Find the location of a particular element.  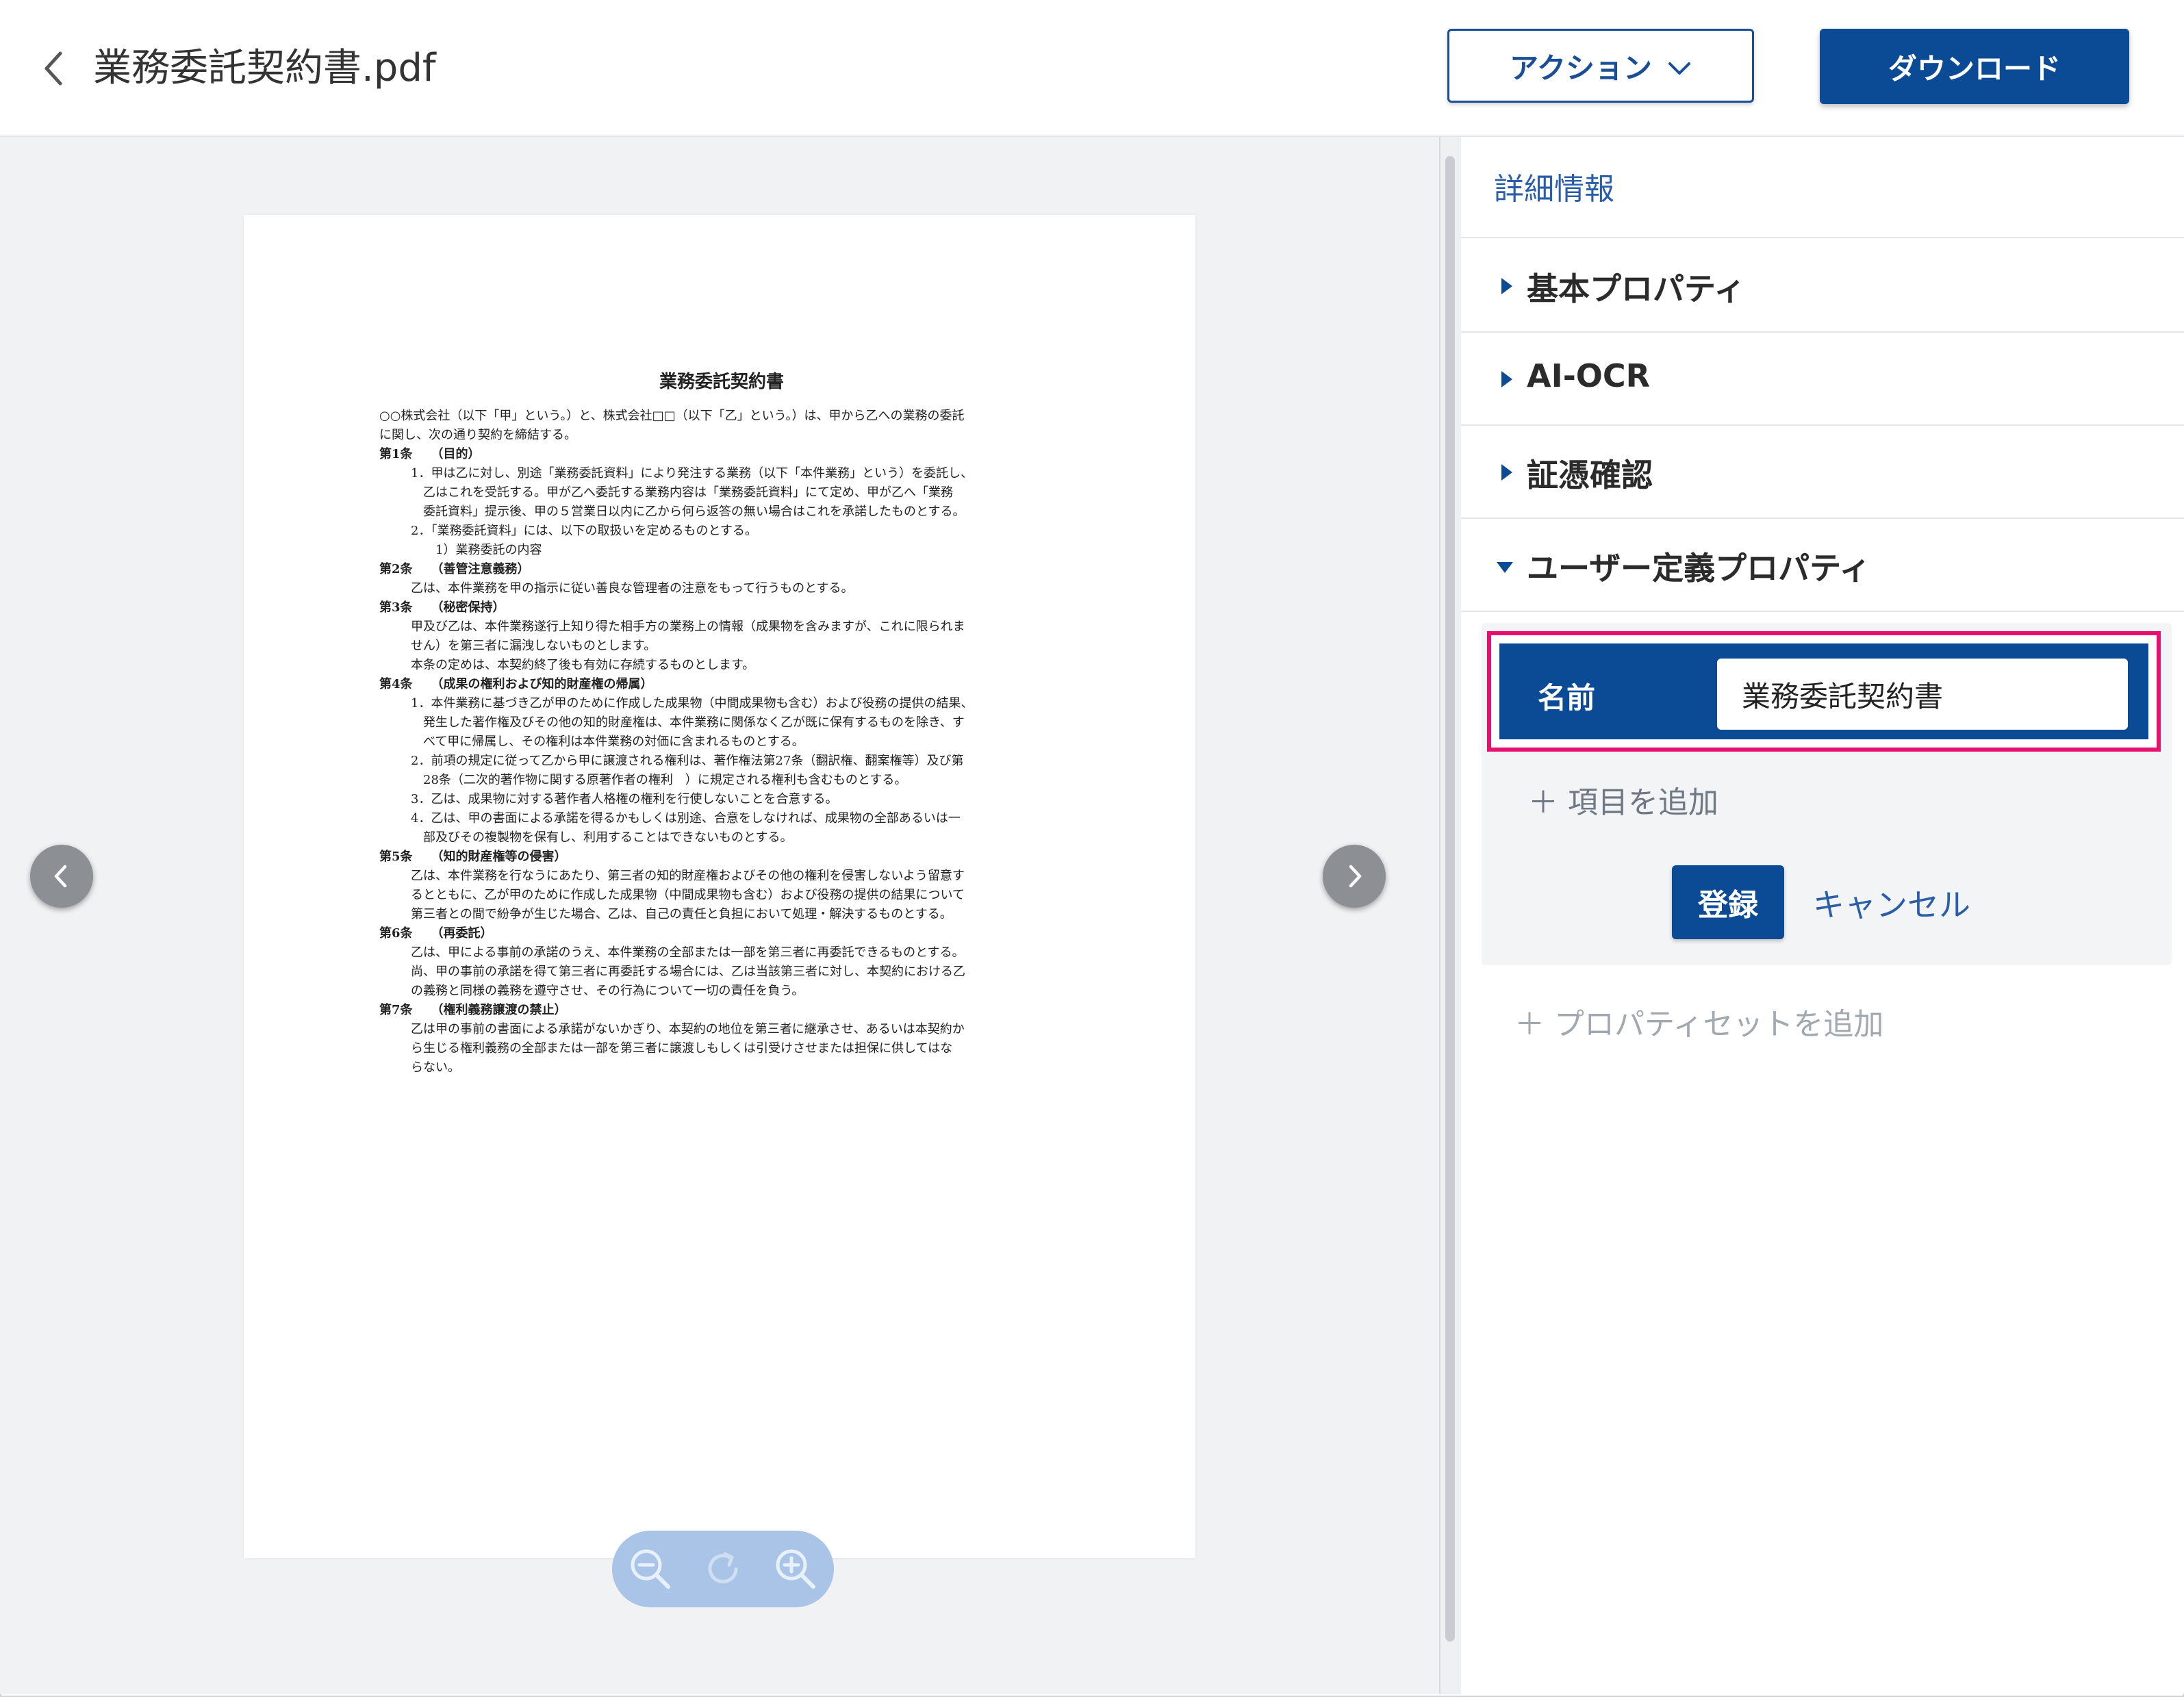

article-heading: 第6条 （再委託） is located at coordinates (436, 933).